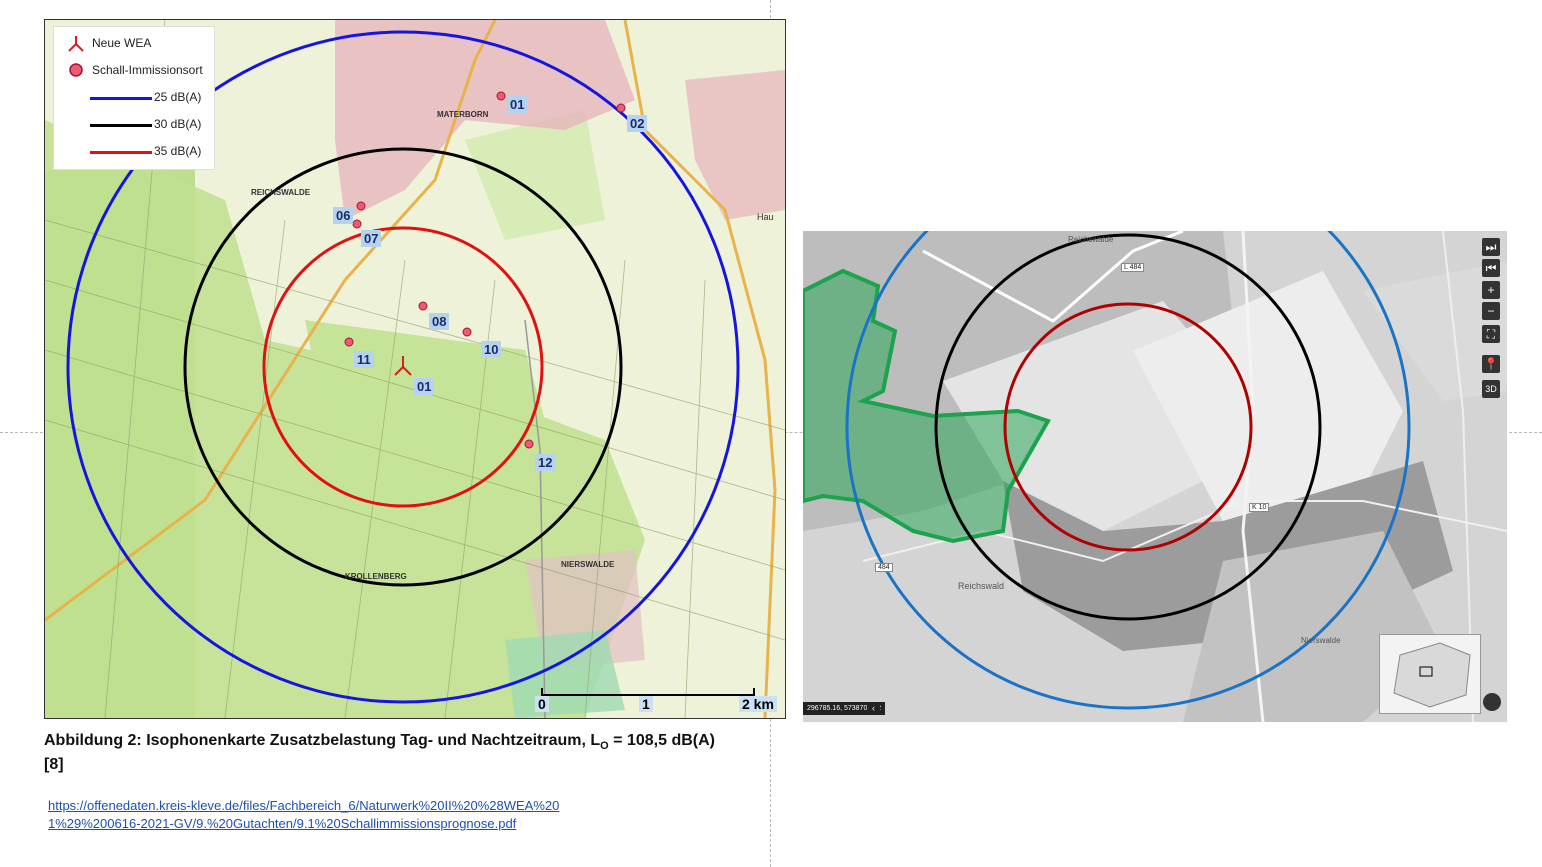  What do you see at coordinates (981, 586) in the screenshot?
I see `place-label: Reichswald` at bounding box center [981, 586].